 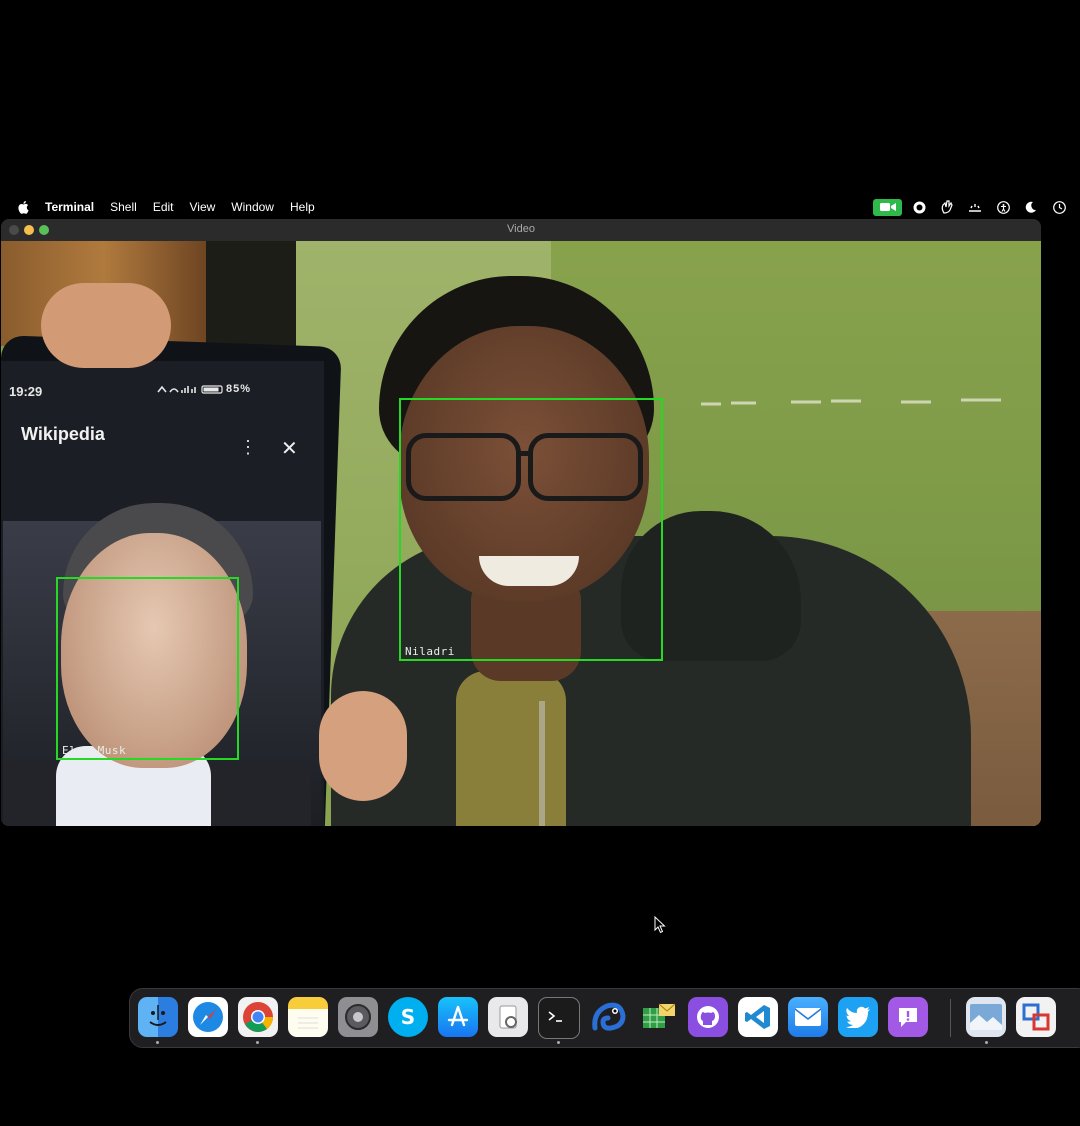 What do you see at coordinates (308, 1017) in the screenshot?
I see `notes-icon` at bounding box center [308, 1017].